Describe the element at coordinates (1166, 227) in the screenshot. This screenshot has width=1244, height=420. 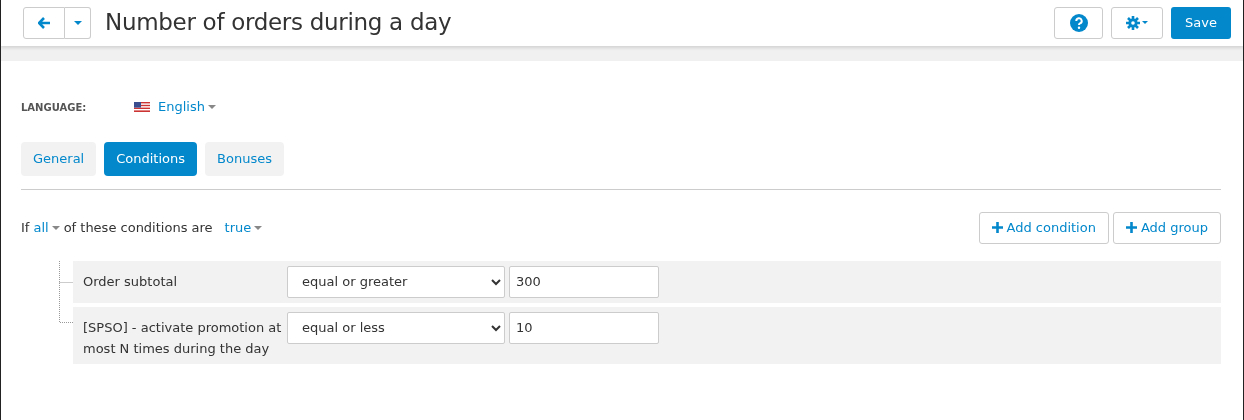
I see `add-button: Add group` at that location.